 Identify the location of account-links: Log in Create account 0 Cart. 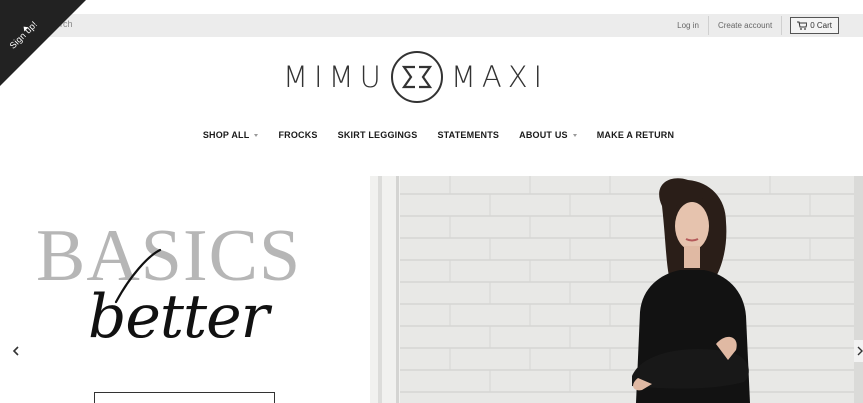
(753, 25).